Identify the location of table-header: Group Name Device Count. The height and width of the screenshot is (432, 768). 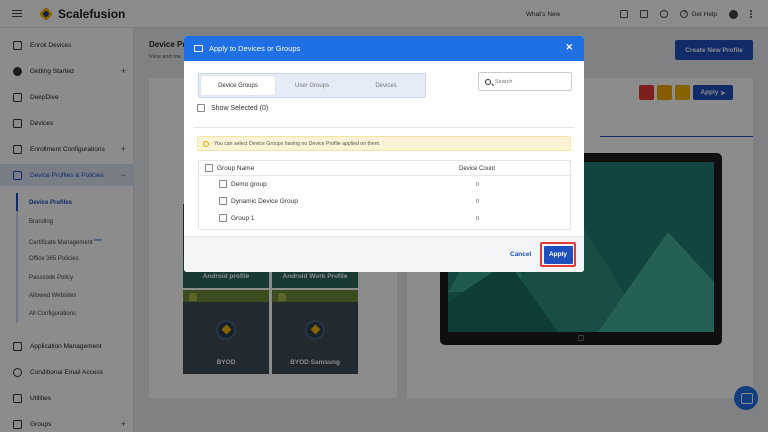
(385, 168).